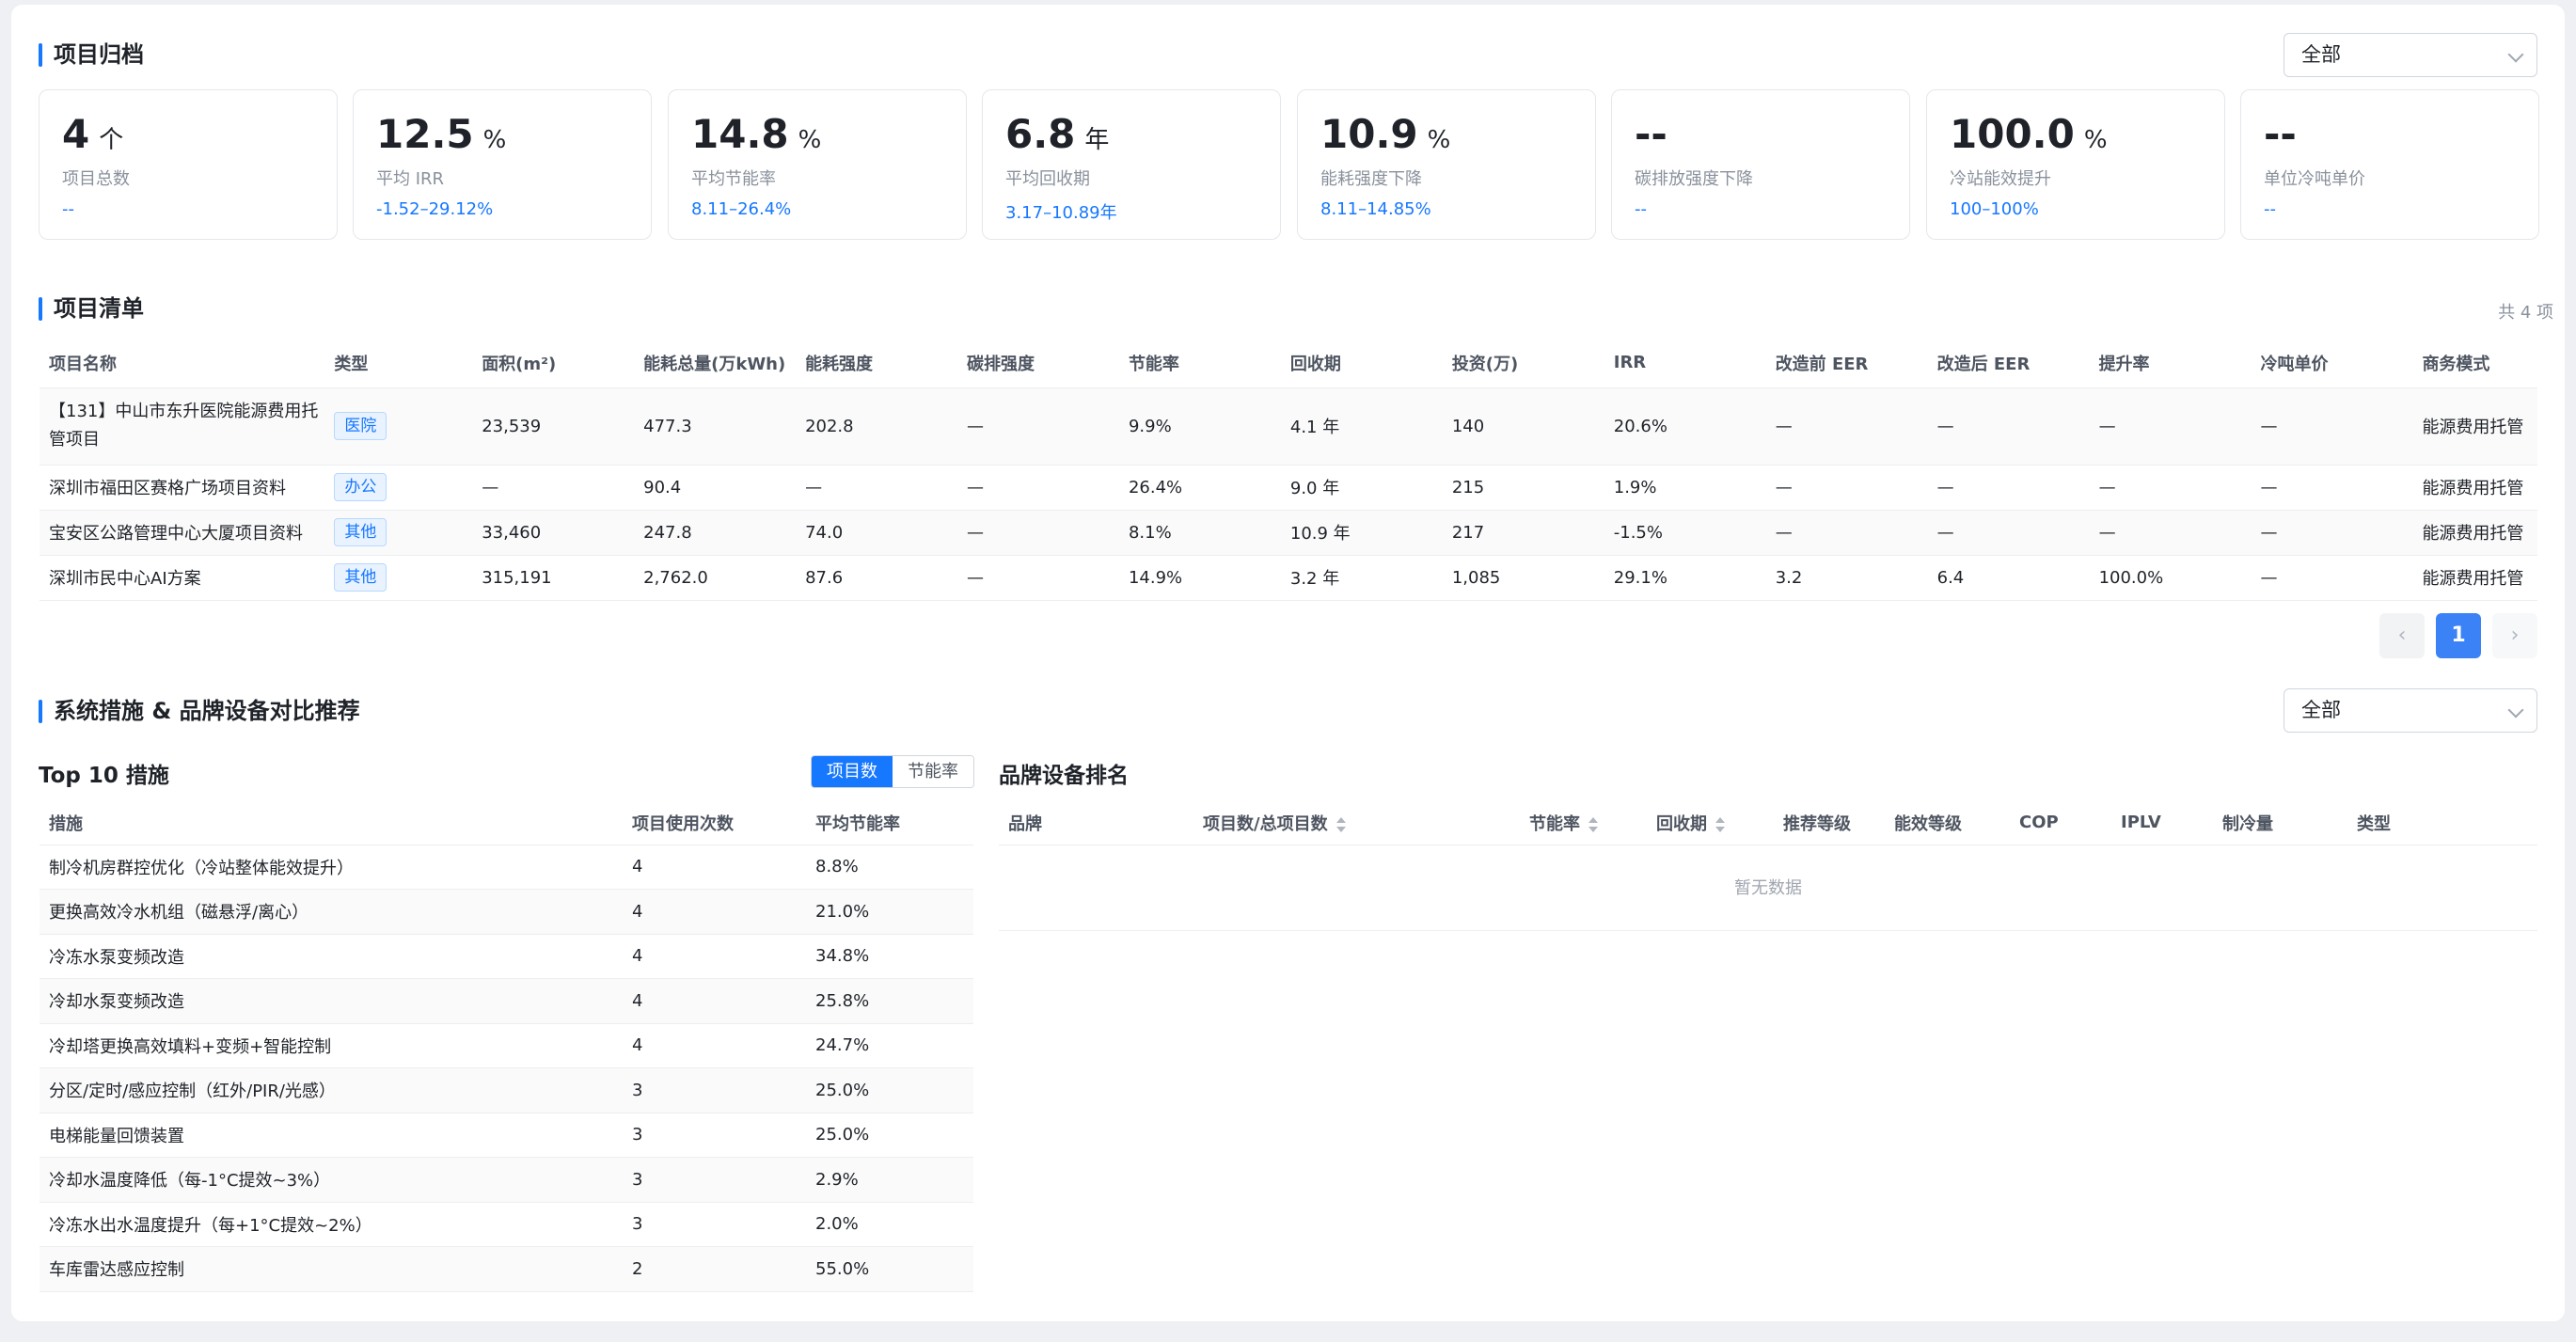 Image resolution: width=2576 pixels, height=1342 pixels. I want to click on pagination-next-button: ›, so click(2514, 635).